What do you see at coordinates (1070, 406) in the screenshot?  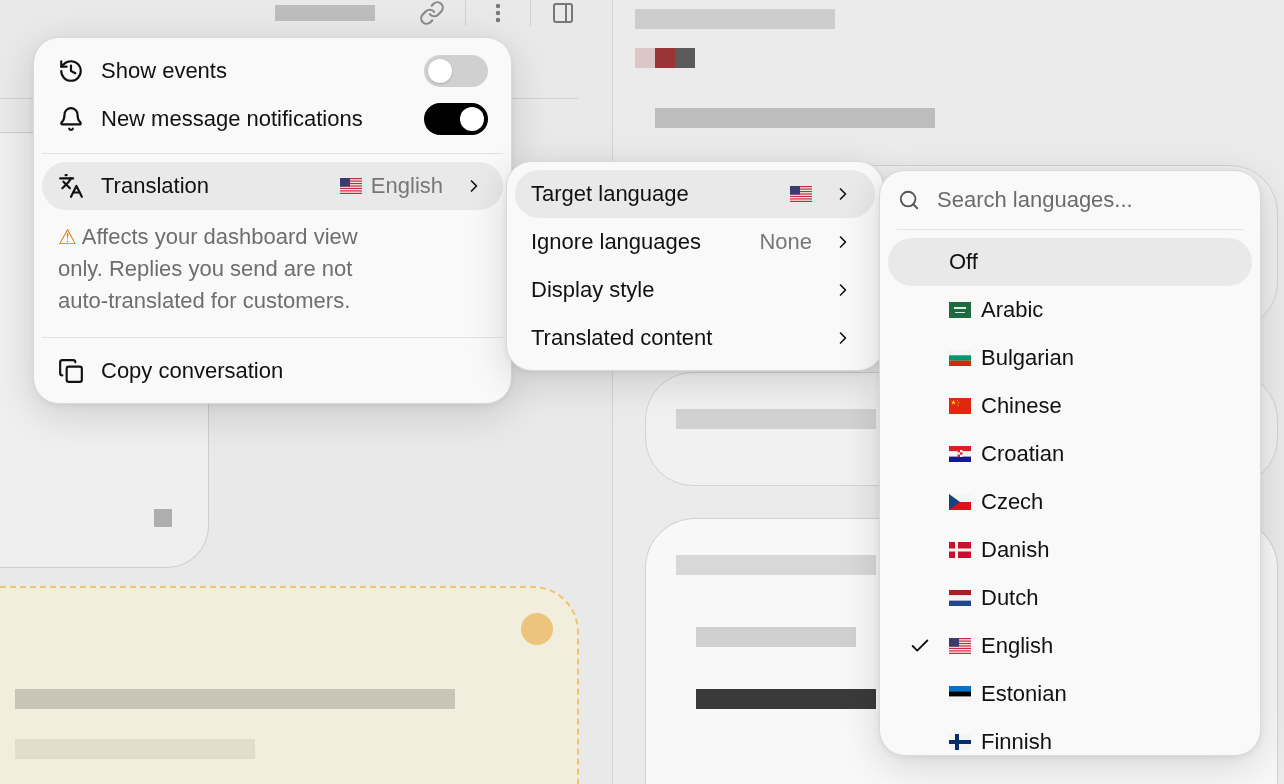 I see `language-option: Chinese` at bounding box center [1070, 406].